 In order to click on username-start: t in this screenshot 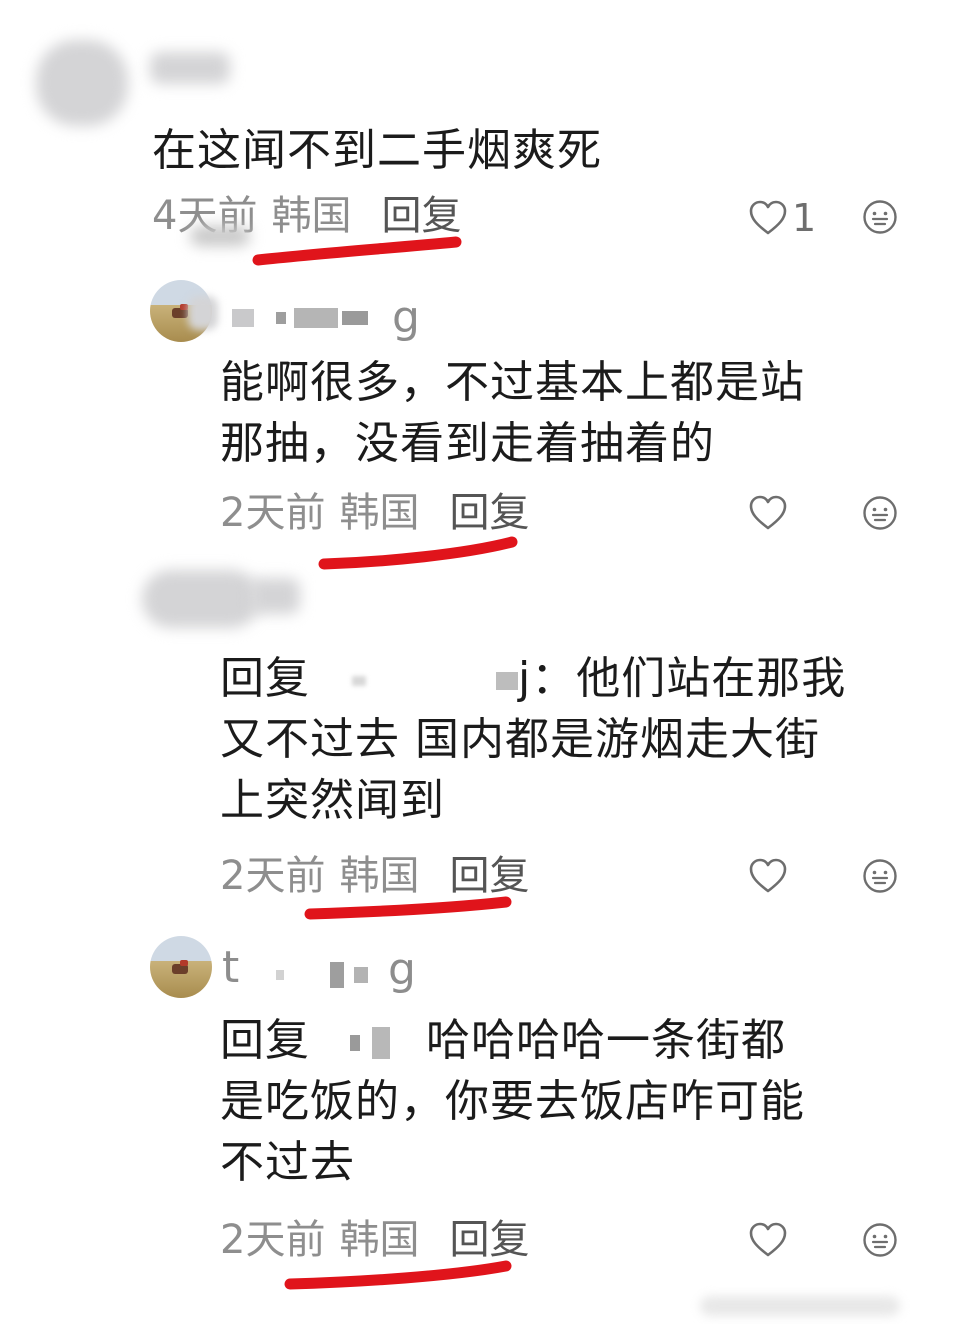, I will do `click(230, 968)`.